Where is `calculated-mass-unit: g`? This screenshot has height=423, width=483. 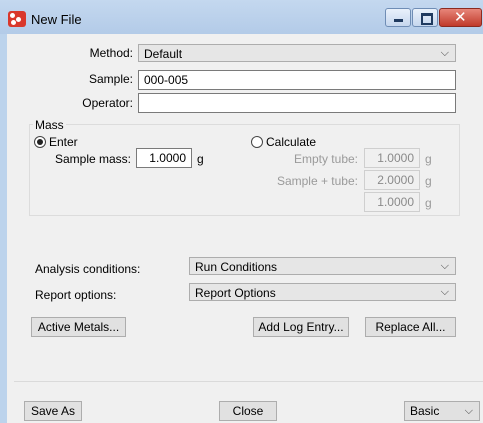 calculated-mass-unit: g is located at coordinates (428, 203).